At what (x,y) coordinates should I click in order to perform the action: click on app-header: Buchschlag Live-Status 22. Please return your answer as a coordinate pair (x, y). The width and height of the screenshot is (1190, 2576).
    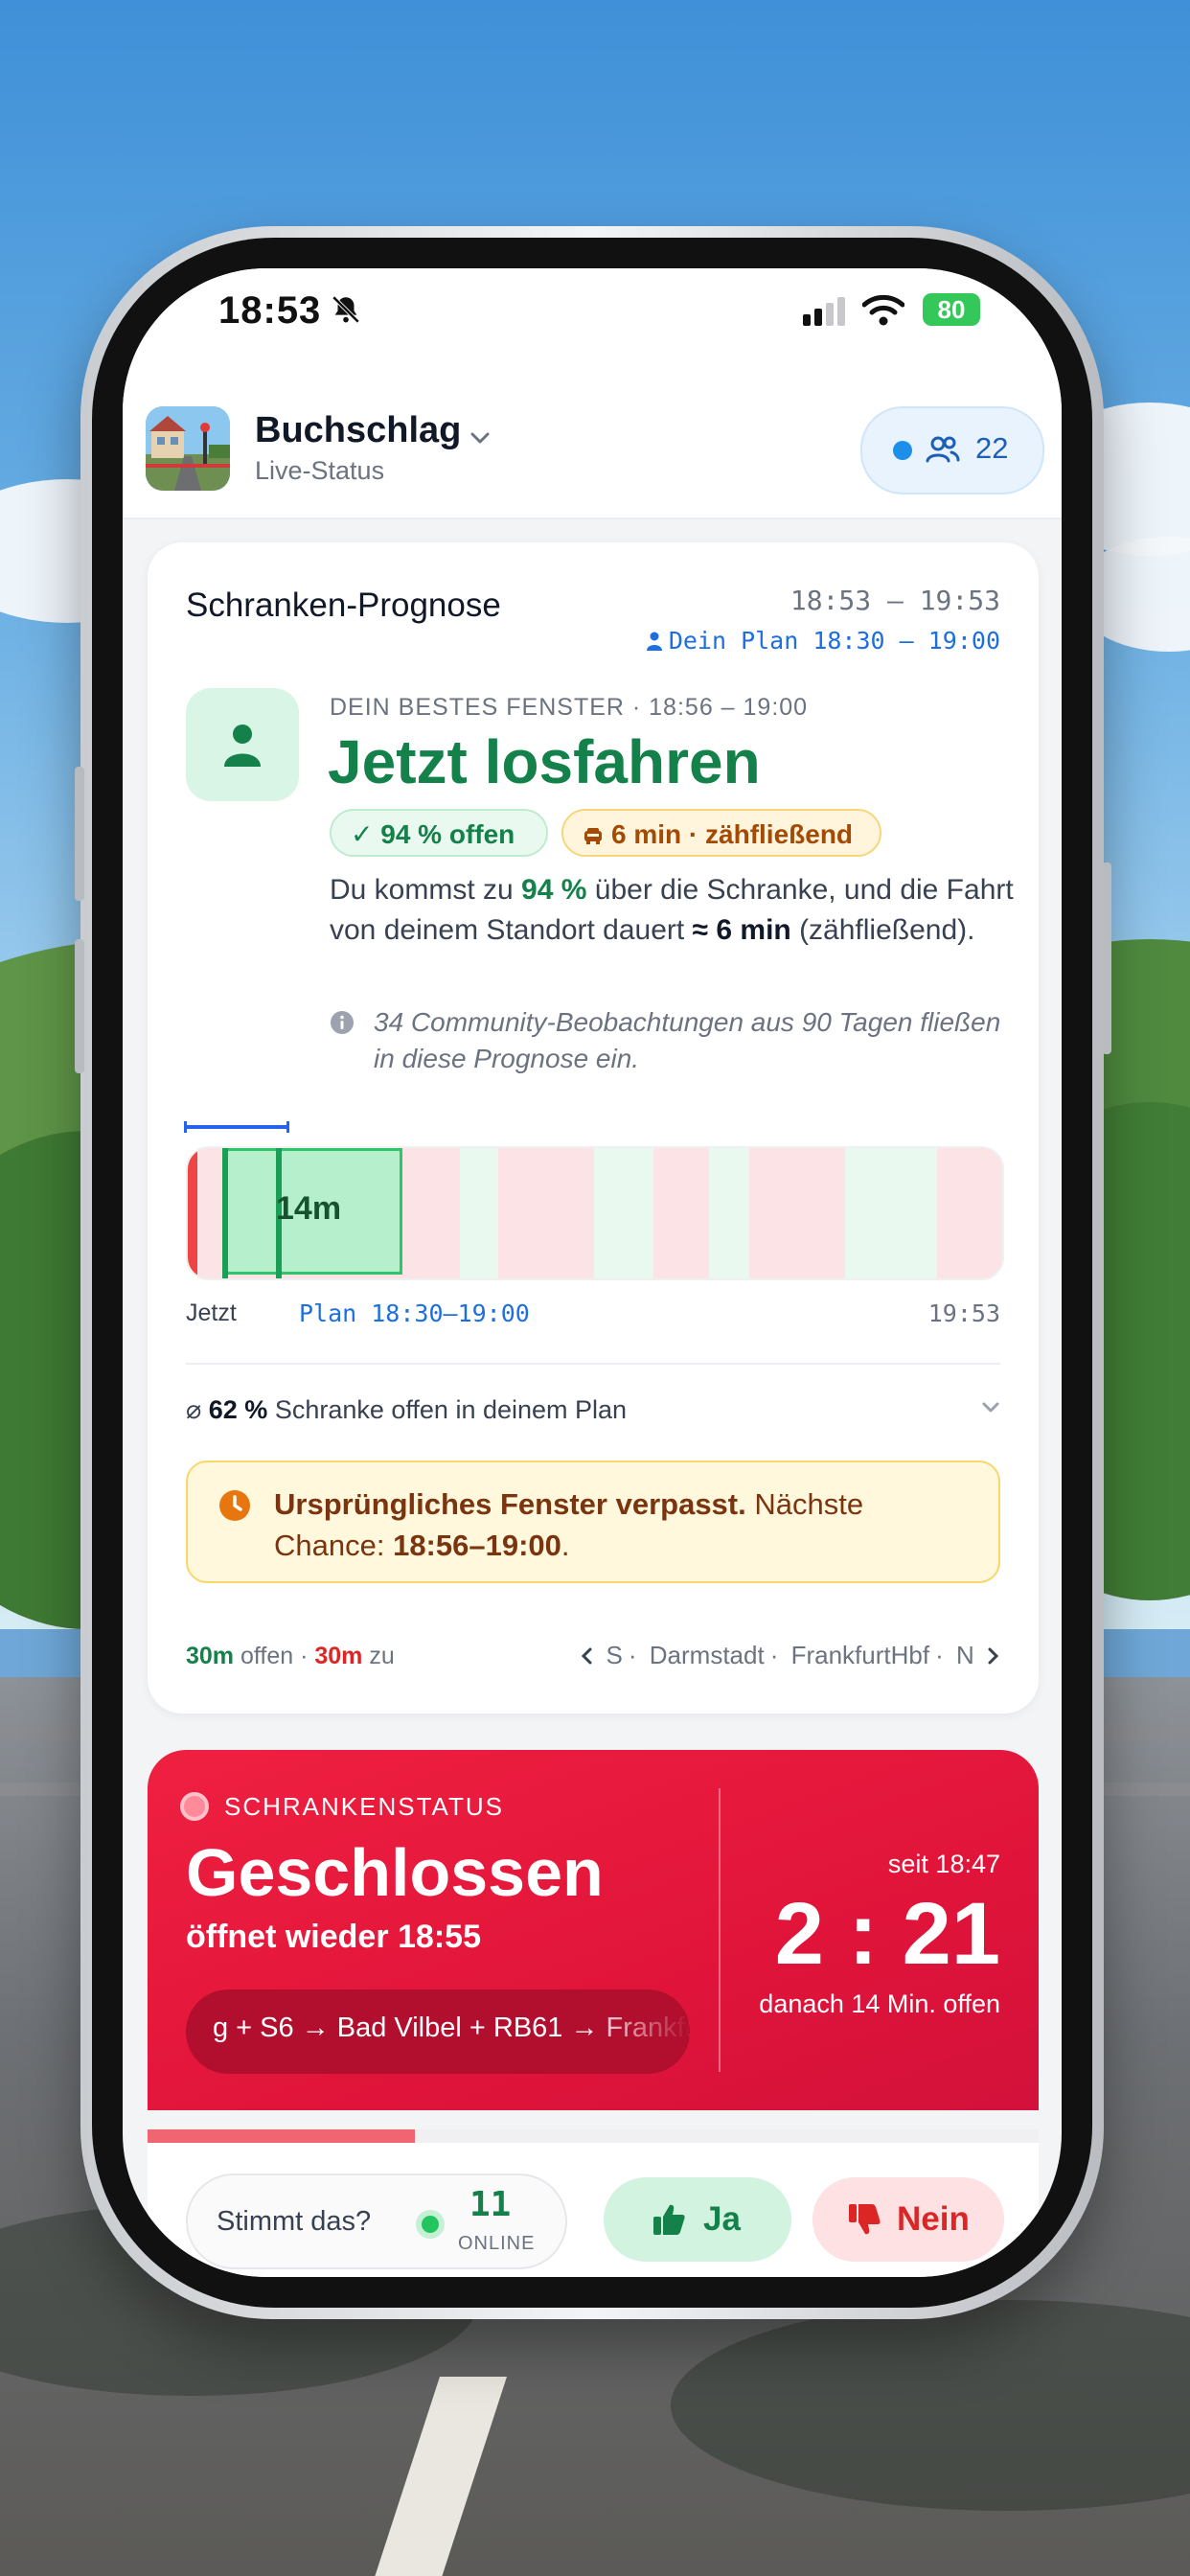
    Looking at the image, I should click on (592, 441).